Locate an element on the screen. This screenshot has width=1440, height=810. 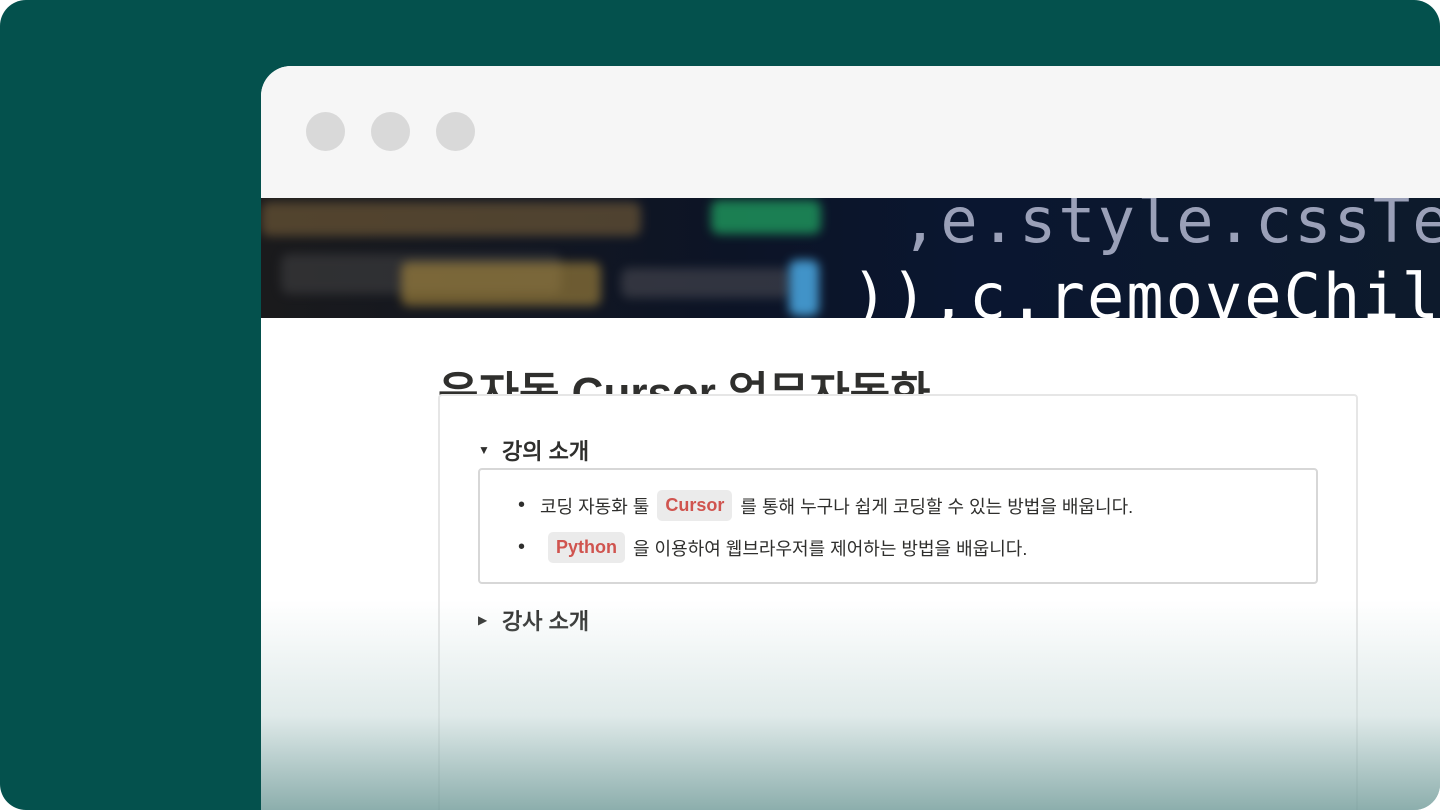
cover-code-text-2: )),c.removeChil is located at coordinates (1145, 289).